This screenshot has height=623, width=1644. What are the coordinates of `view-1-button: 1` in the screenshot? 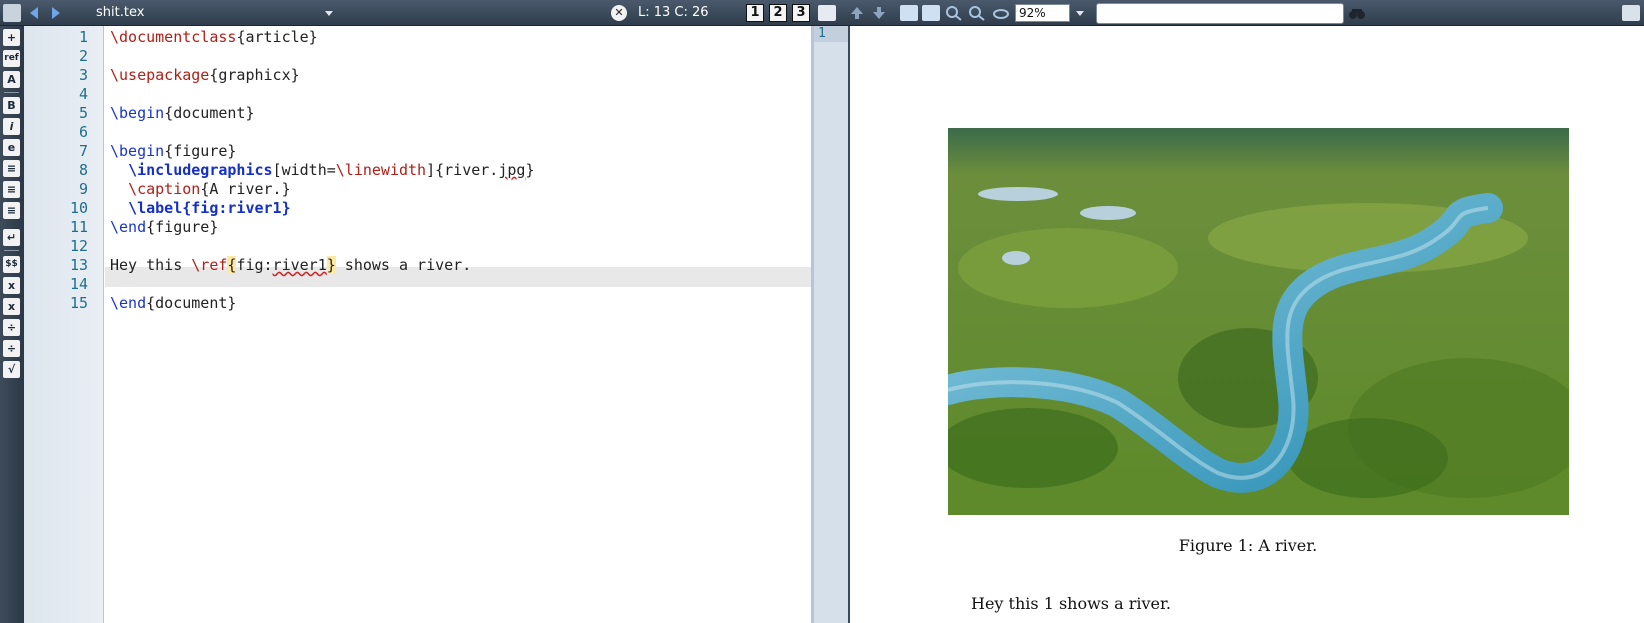 It's located at (755, 13).